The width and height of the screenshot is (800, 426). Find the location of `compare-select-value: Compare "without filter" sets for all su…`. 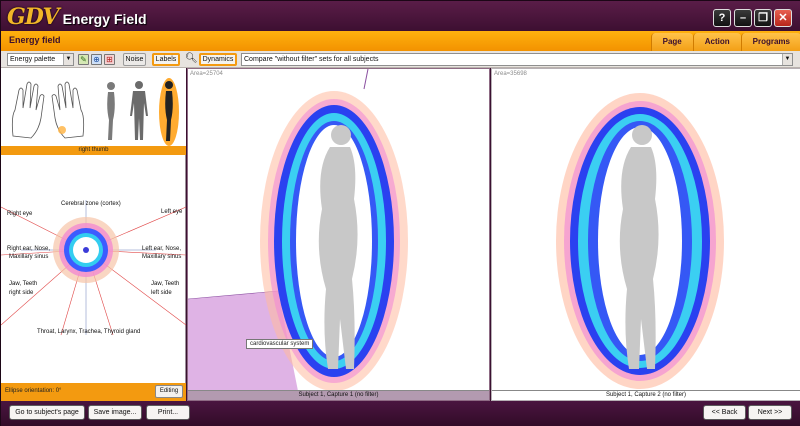

compare-select-value: Compare "without filter" sets for all su… is located at coordinates (311, 59).